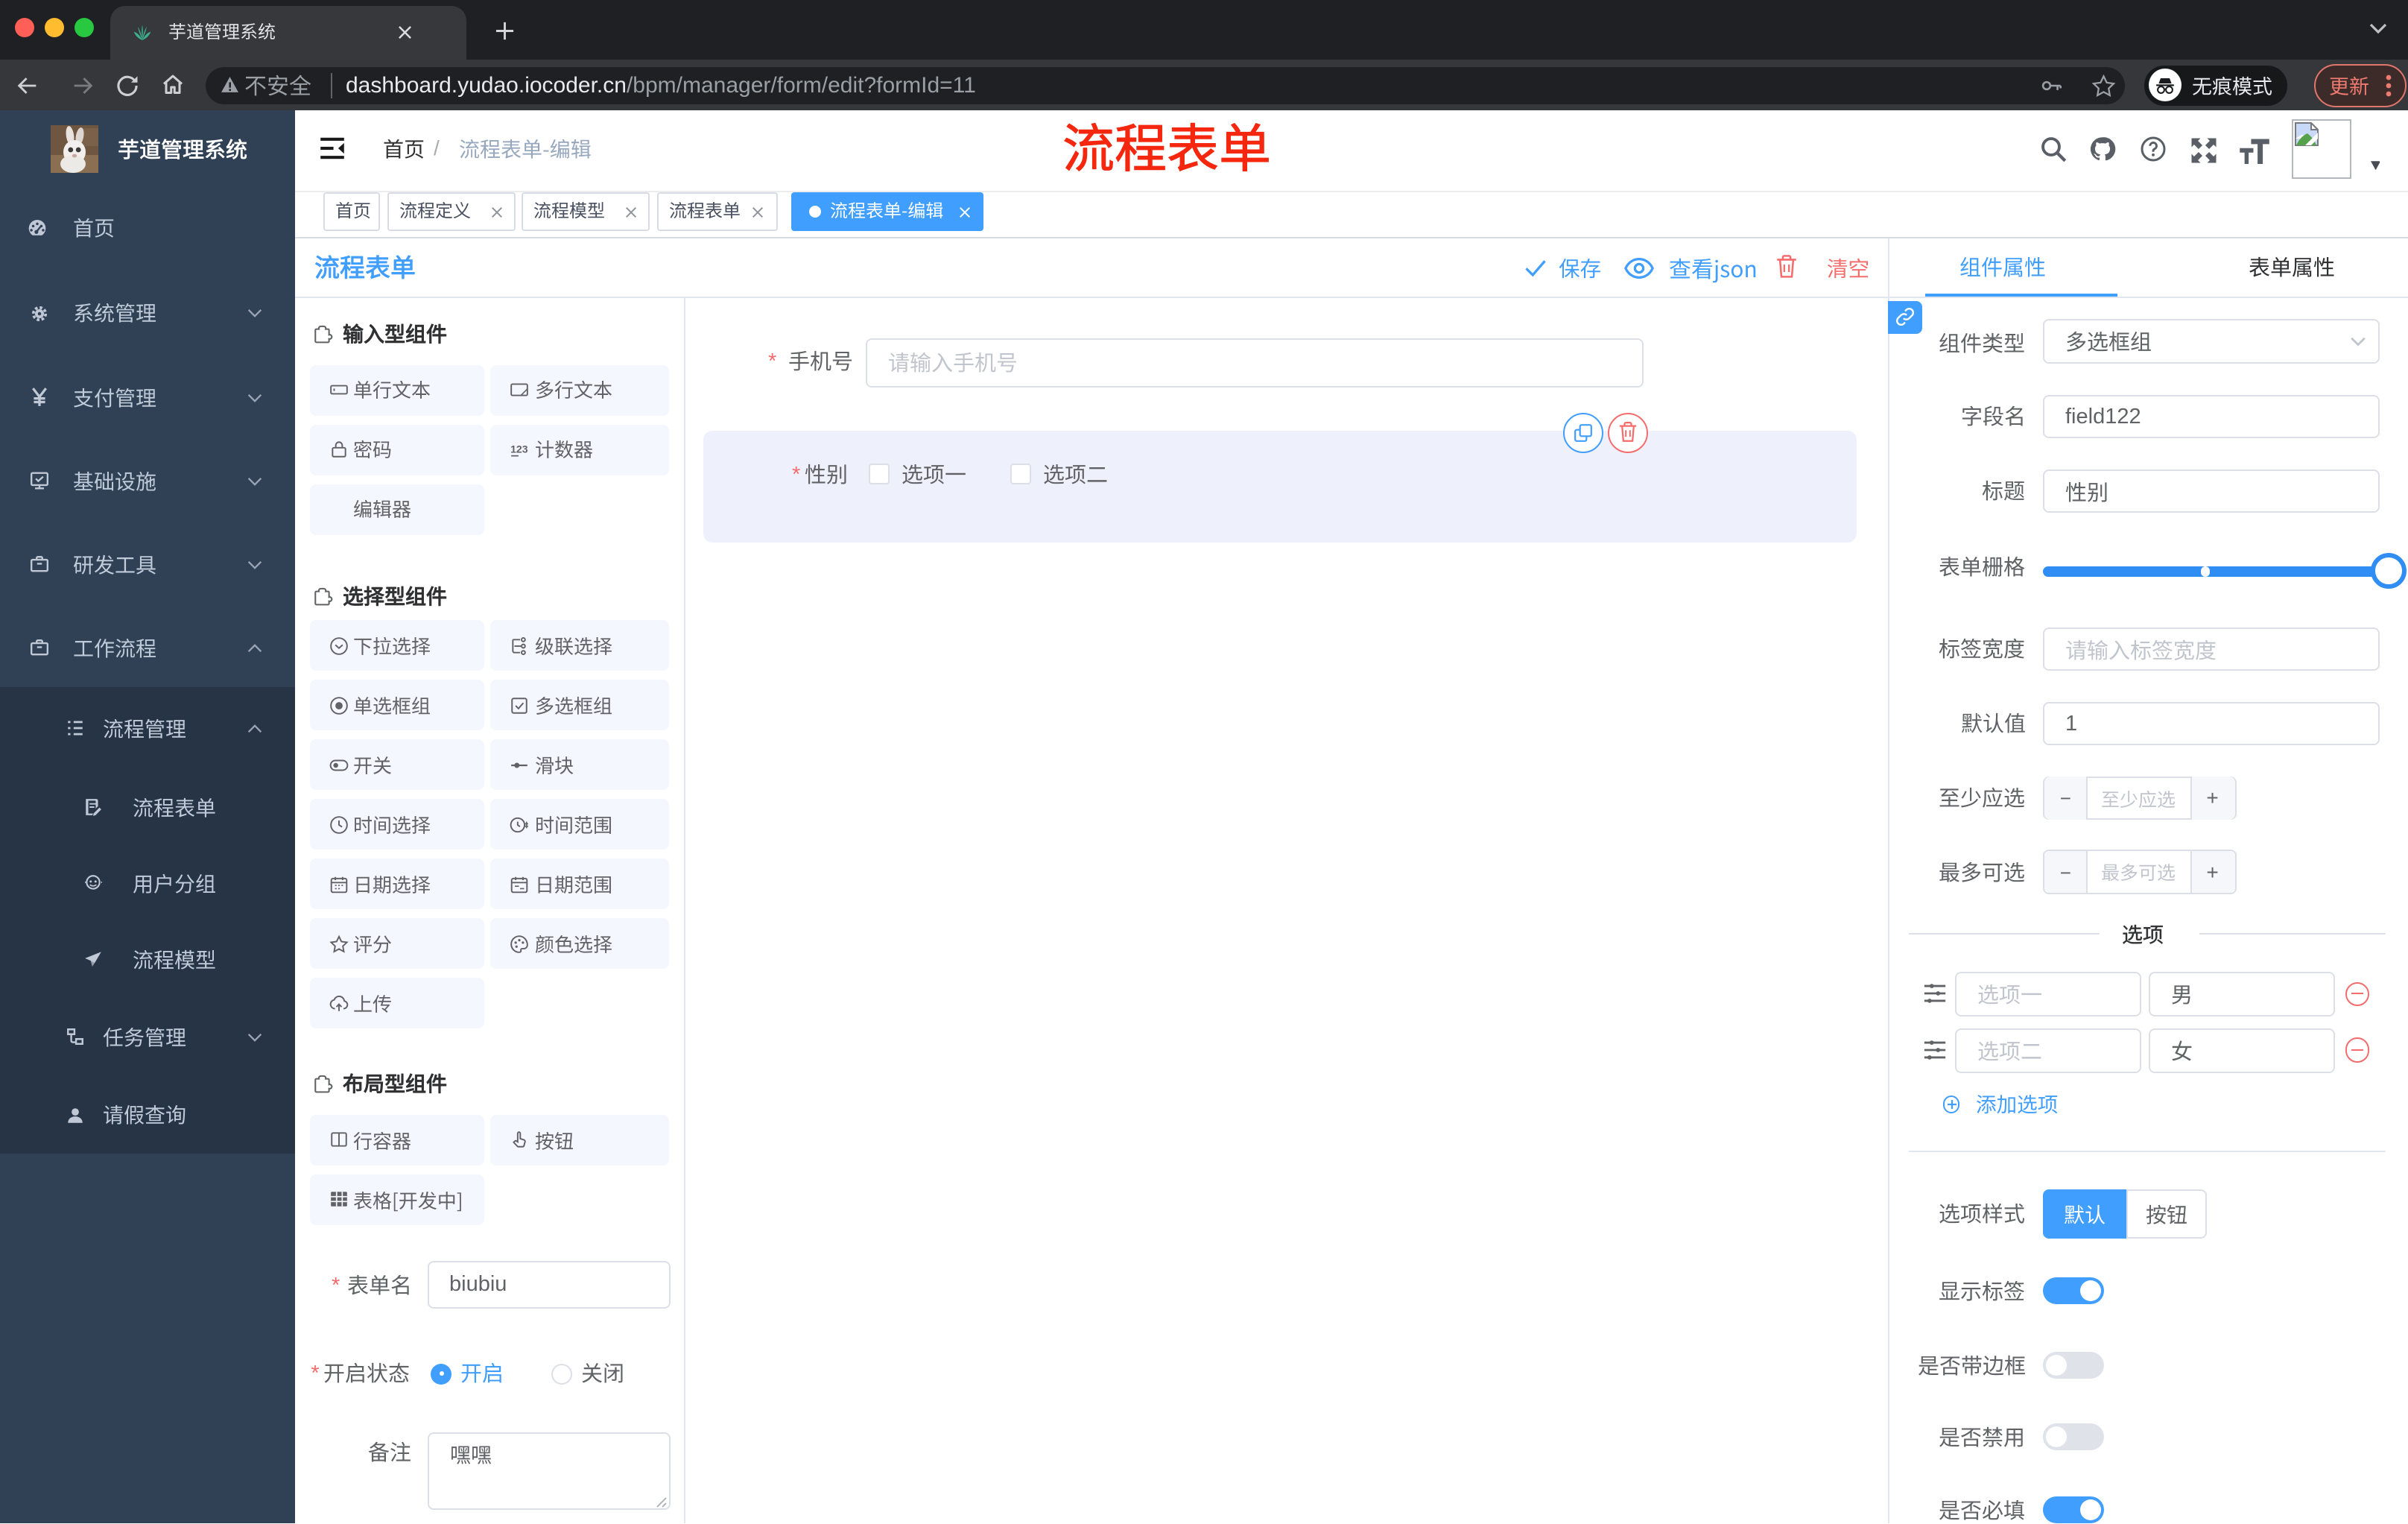 This screenshot has width=2408, height=1524. Describe the element at coordinates (518, 449) in the screenshot. I see `svg-text: 123` at that location.